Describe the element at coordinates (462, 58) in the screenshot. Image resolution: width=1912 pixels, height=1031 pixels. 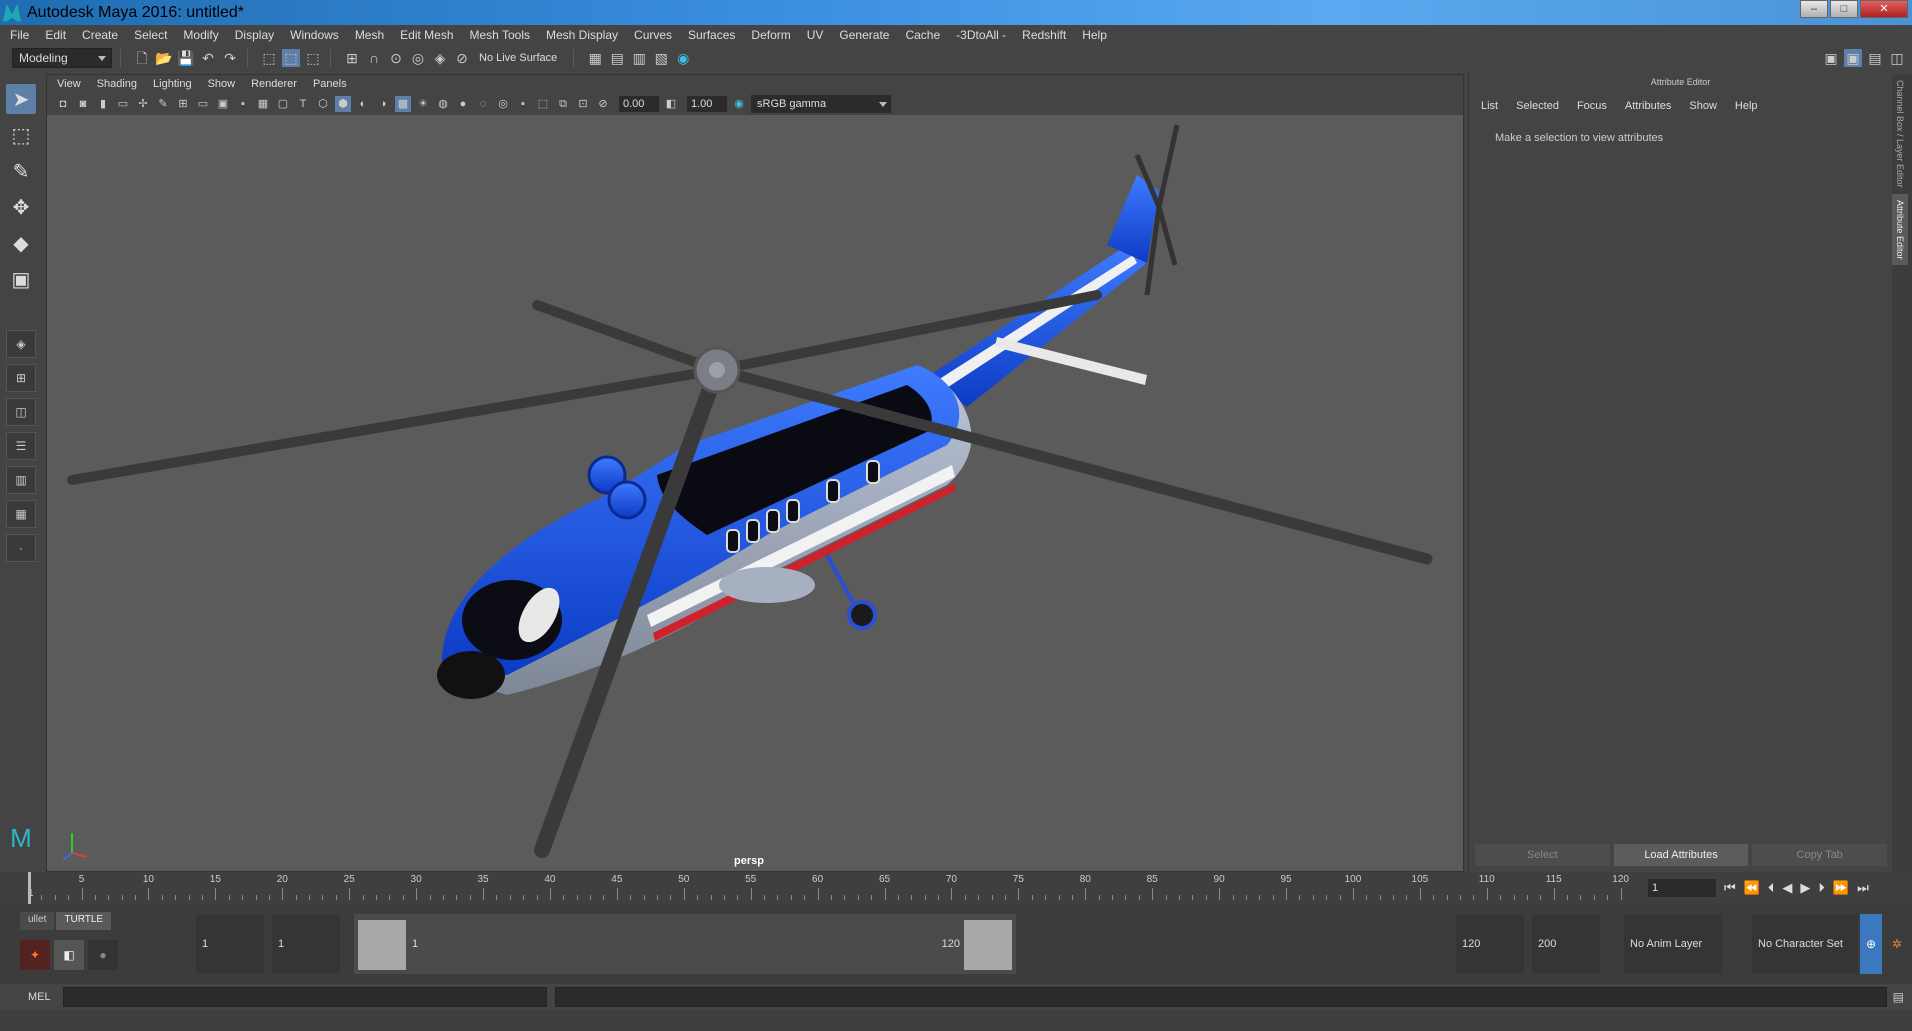
I see `make-live-icon: ⊘` at that location.